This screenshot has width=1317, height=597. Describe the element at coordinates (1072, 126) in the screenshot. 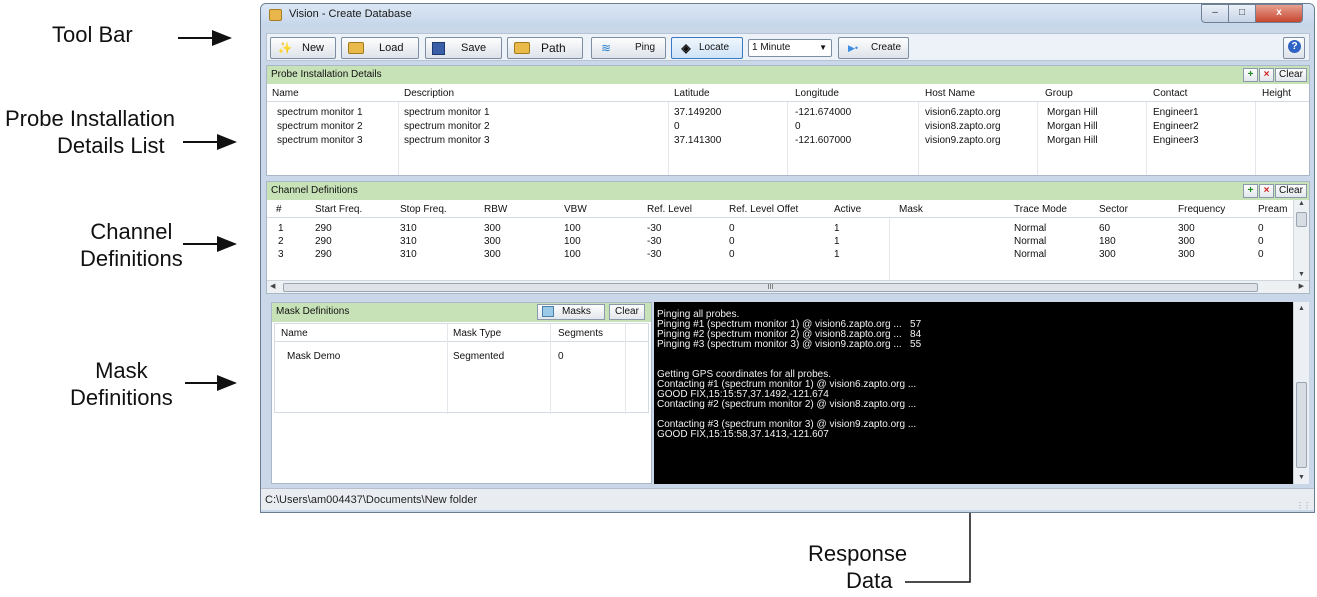

I see `probe-cell: Morgan Hill` at that location.